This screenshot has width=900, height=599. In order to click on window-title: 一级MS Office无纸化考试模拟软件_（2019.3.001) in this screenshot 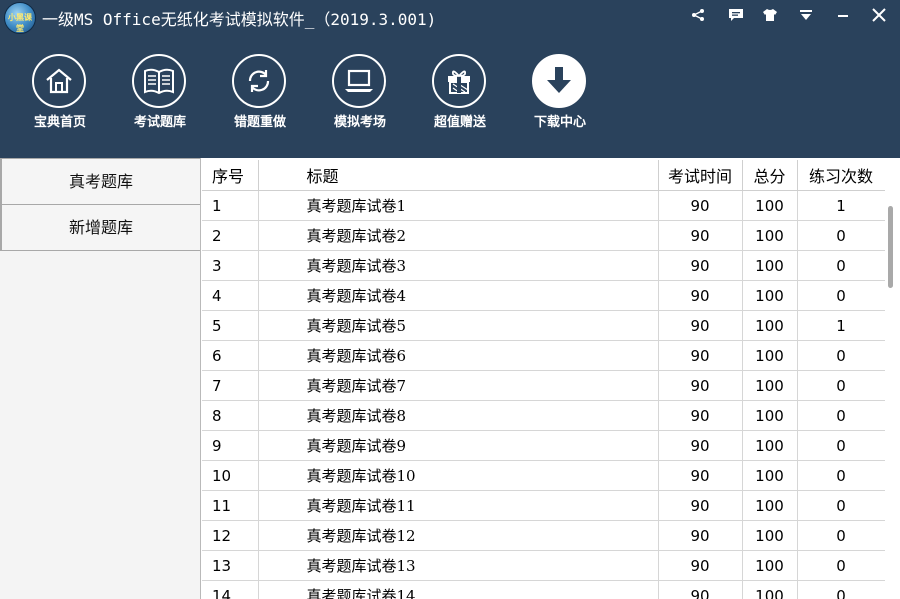, I will do `click(239, 19)`.